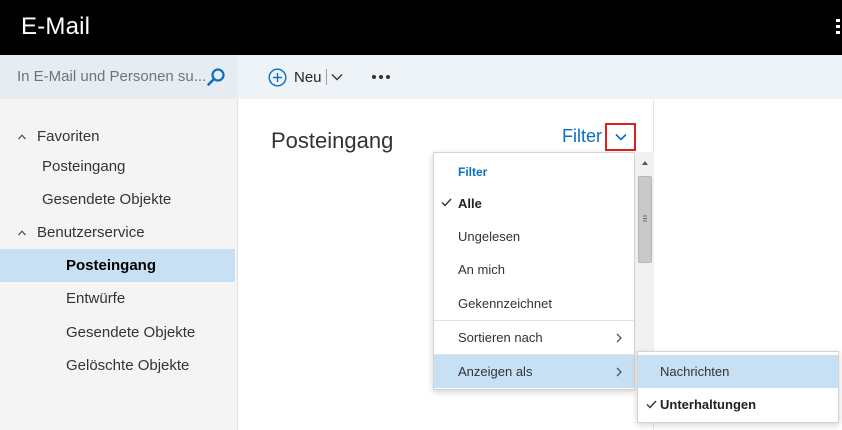 The image size is (842, 430). I want to click on menu-item-label: Ungelesen, so click(489, 236).